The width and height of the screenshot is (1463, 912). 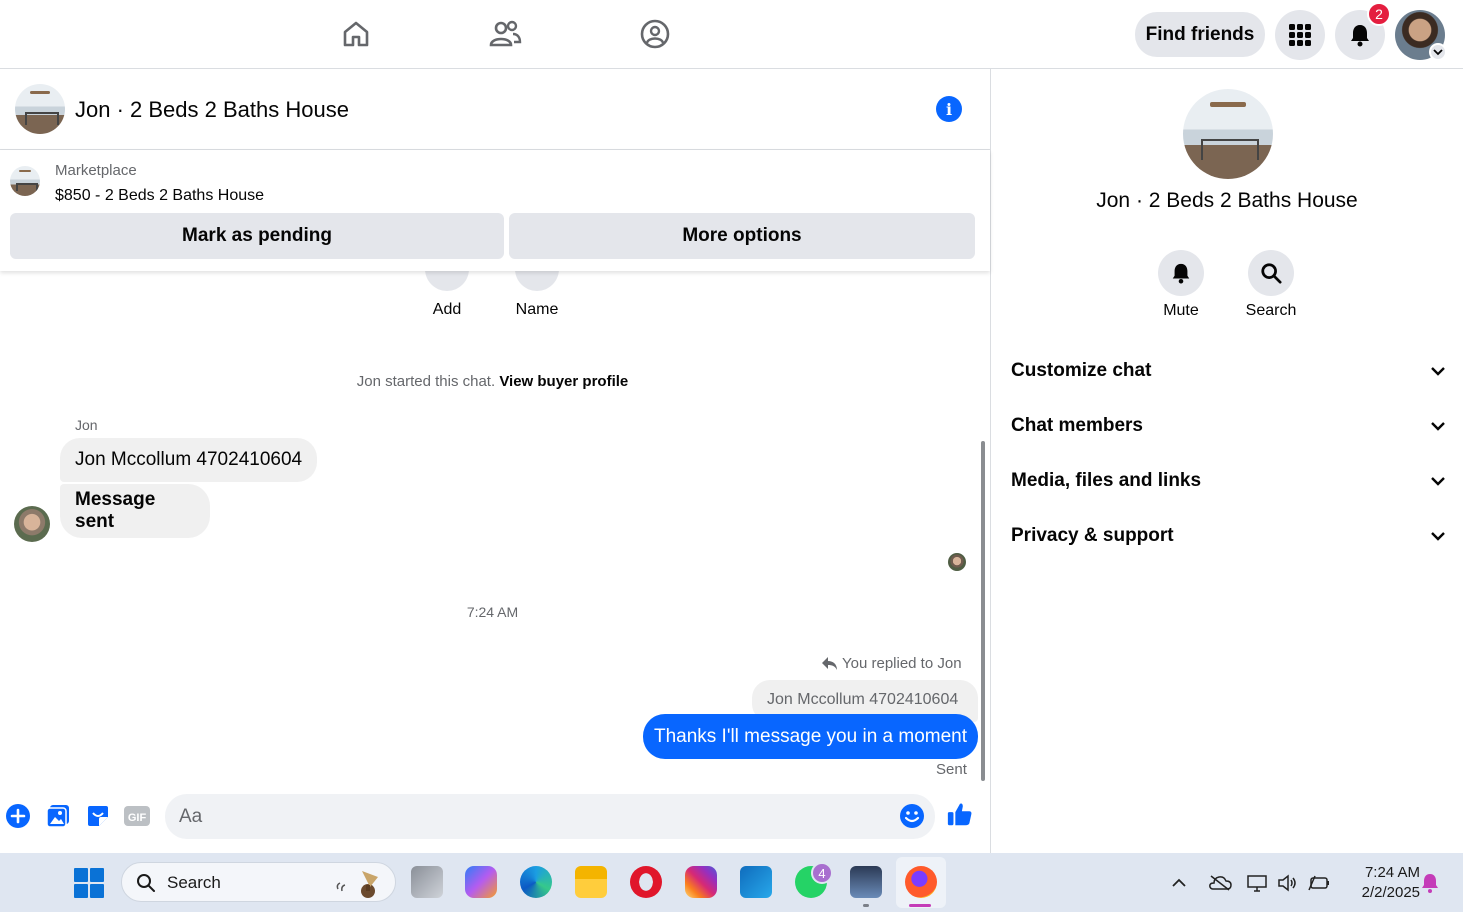 I want to click on chat-header: Jon · 2 Beds 2 Baths House i, so click(x=495, y=109).